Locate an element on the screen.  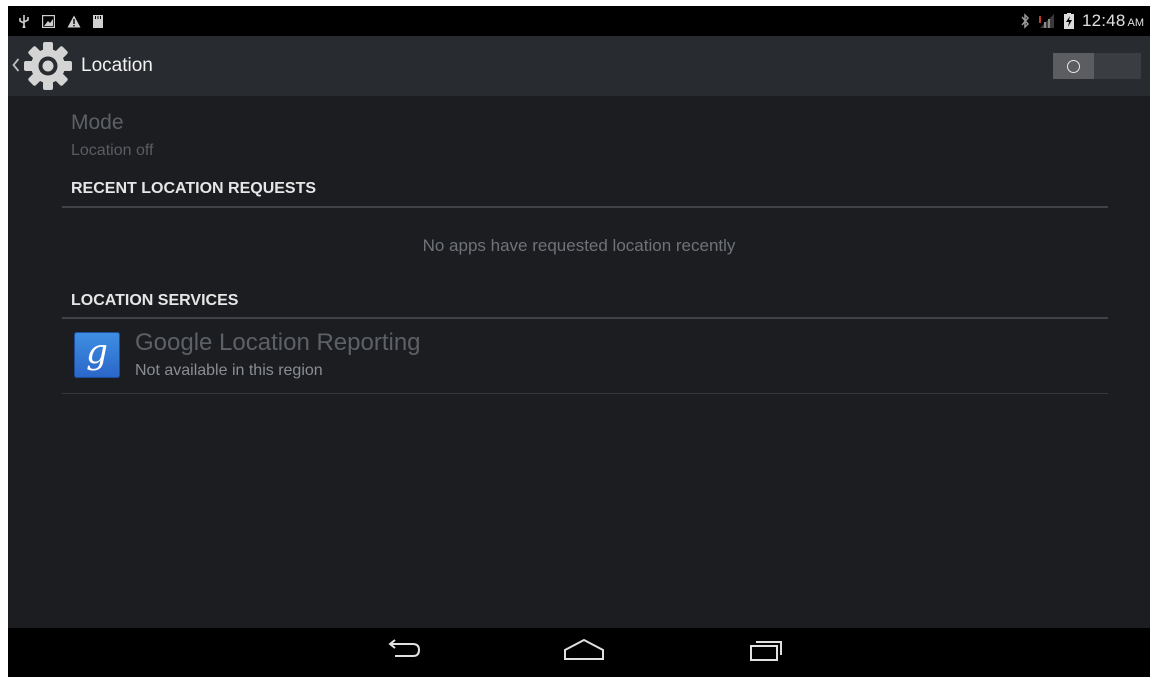
clock-time: 12:48 is located at coordinates (1103, 20).